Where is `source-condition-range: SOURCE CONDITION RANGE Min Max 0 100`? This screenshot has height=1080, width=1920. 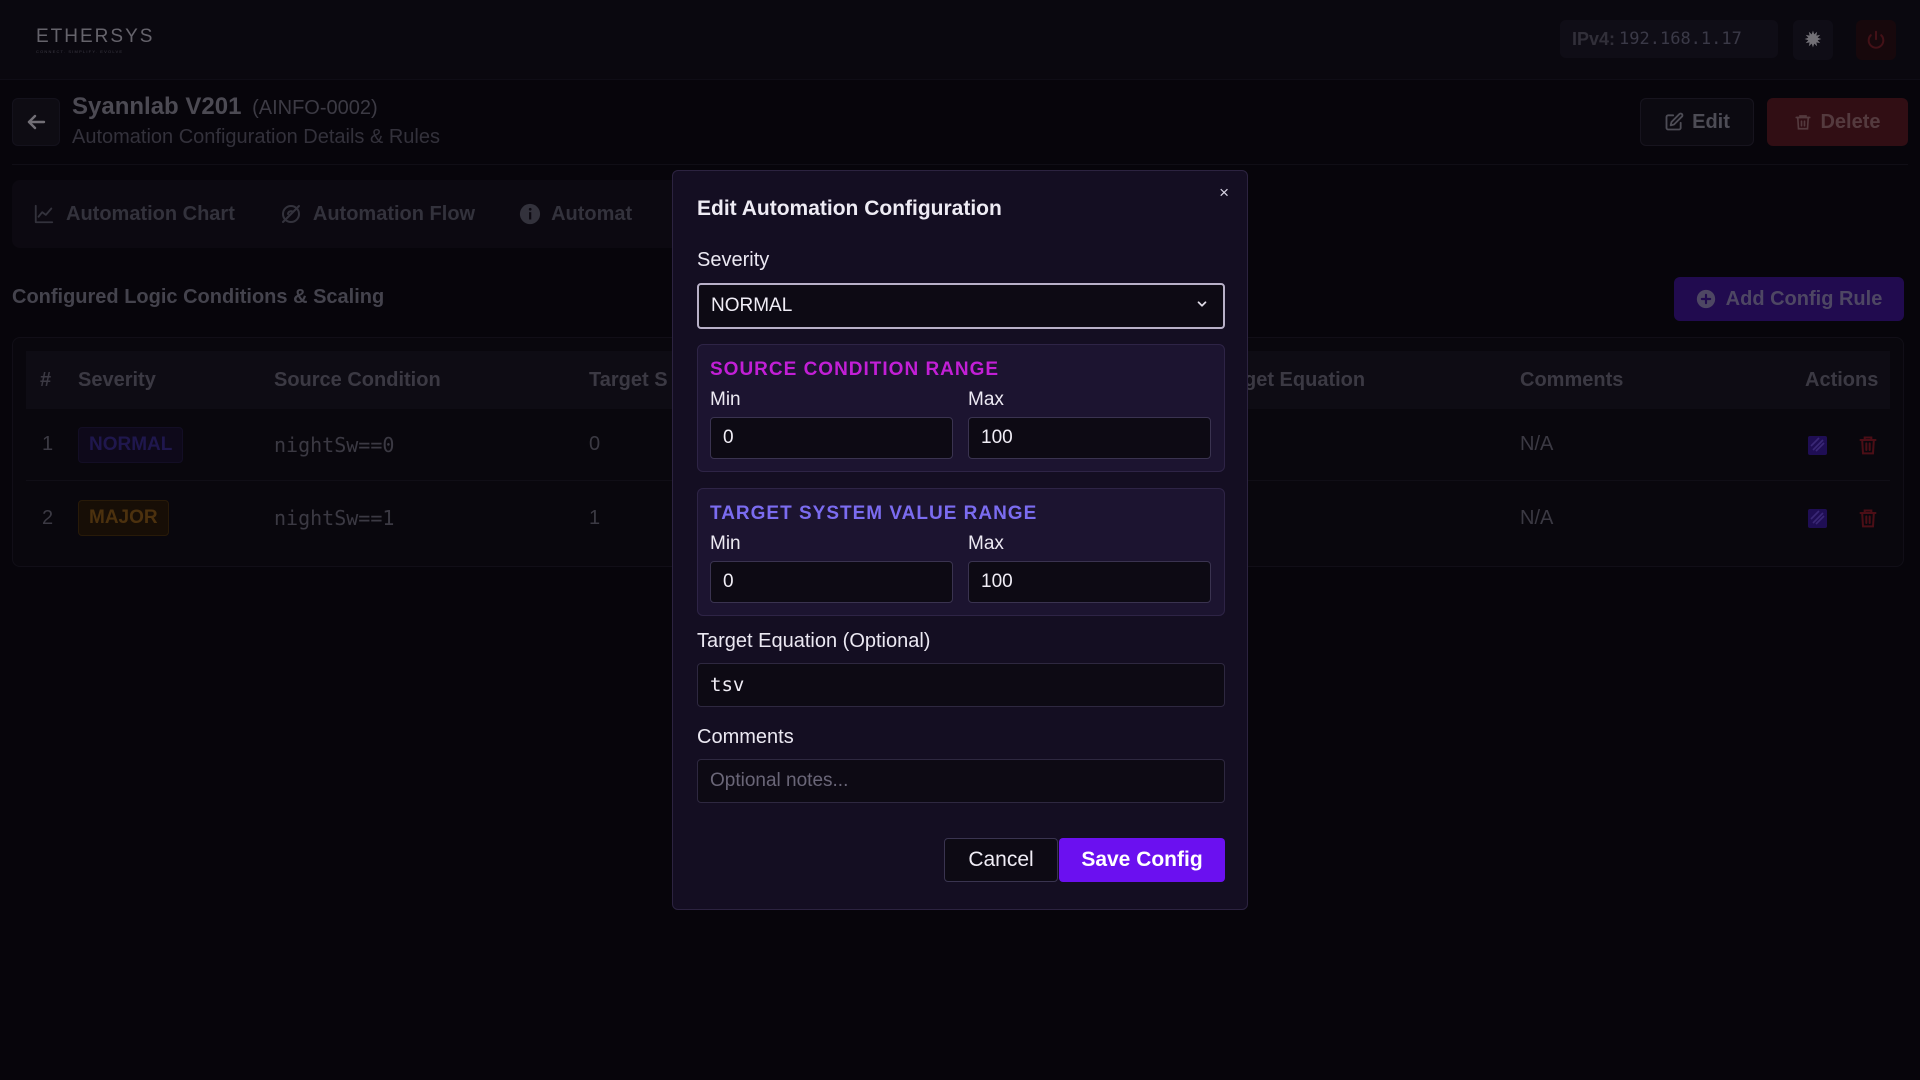 source-condition-range: SOURCE CONDITION RANGE Min Max 0 100 is located at coordinates (961, 408).